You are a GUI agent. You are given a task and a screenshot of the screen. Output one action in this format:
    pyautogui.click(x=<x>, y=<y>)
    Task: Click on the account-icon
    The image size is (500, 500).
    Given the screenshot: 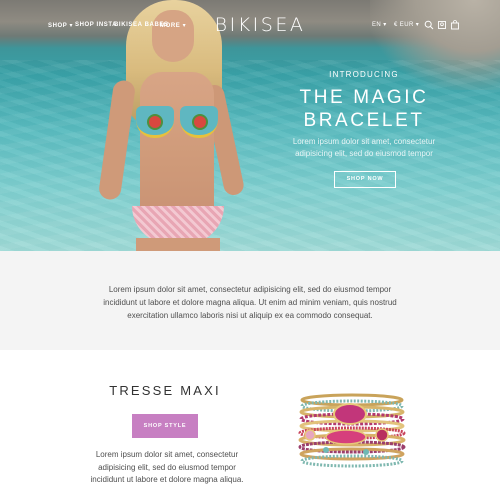 What is the action you would take?
    pyautogui.click(x=442, y=25)
    